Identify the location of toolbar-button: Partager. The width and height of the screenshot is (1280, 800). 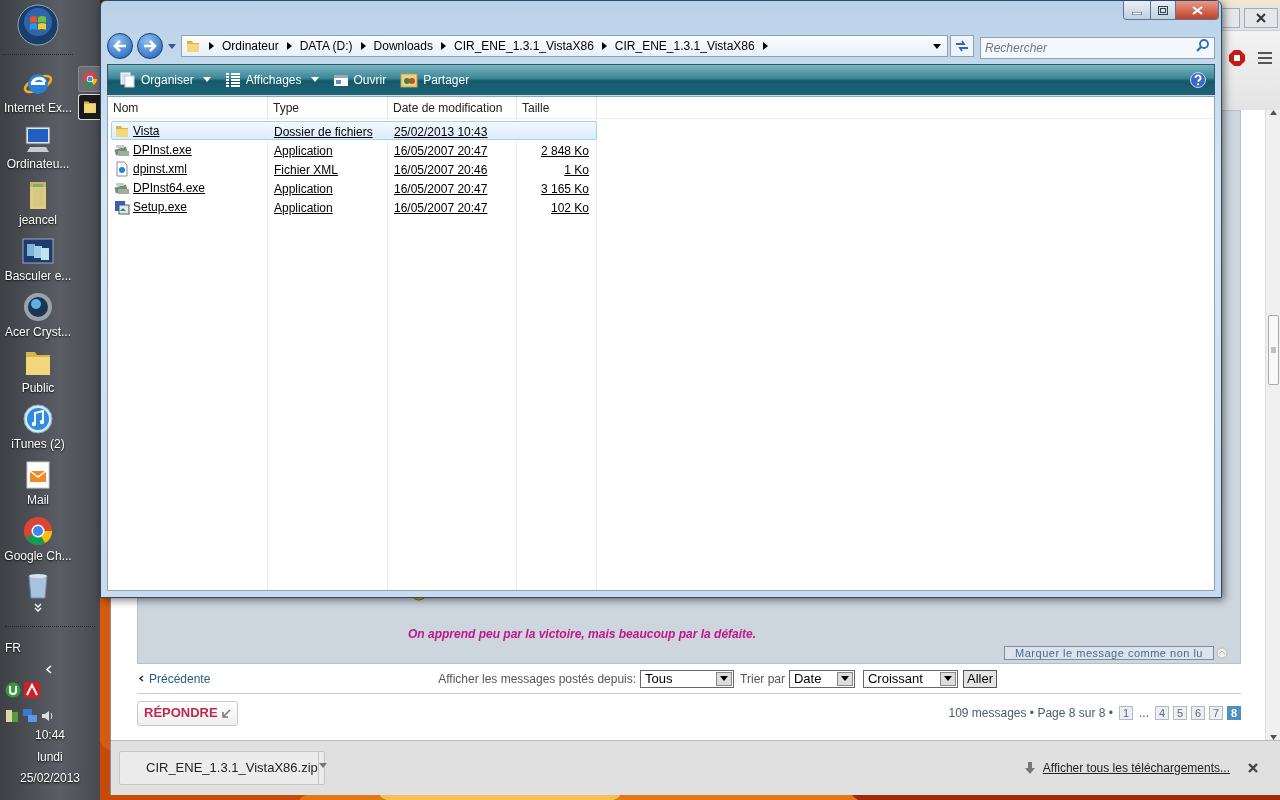
(435, 79).